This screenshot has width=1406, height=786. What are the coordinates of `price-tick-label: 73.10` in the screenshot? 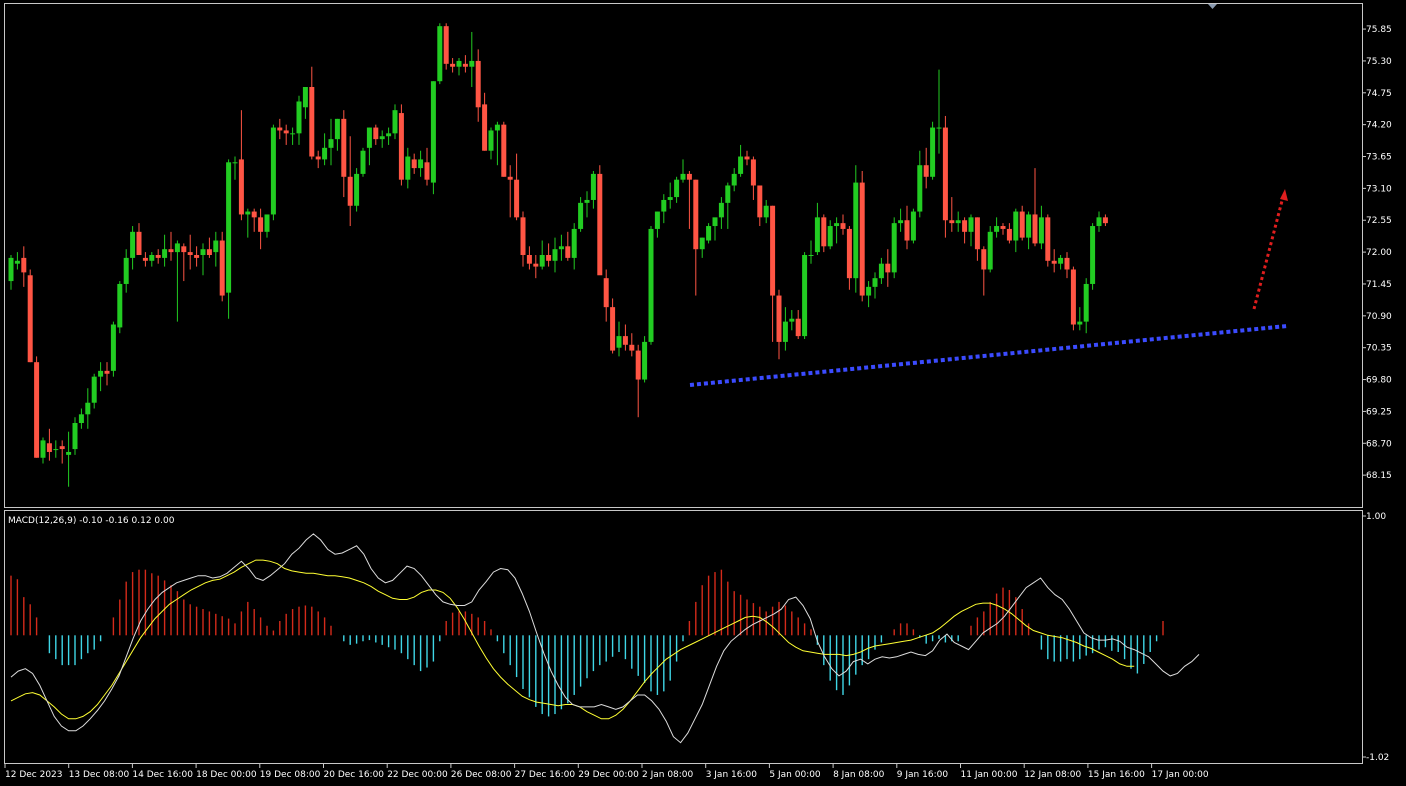 It's located at (1379, 189).